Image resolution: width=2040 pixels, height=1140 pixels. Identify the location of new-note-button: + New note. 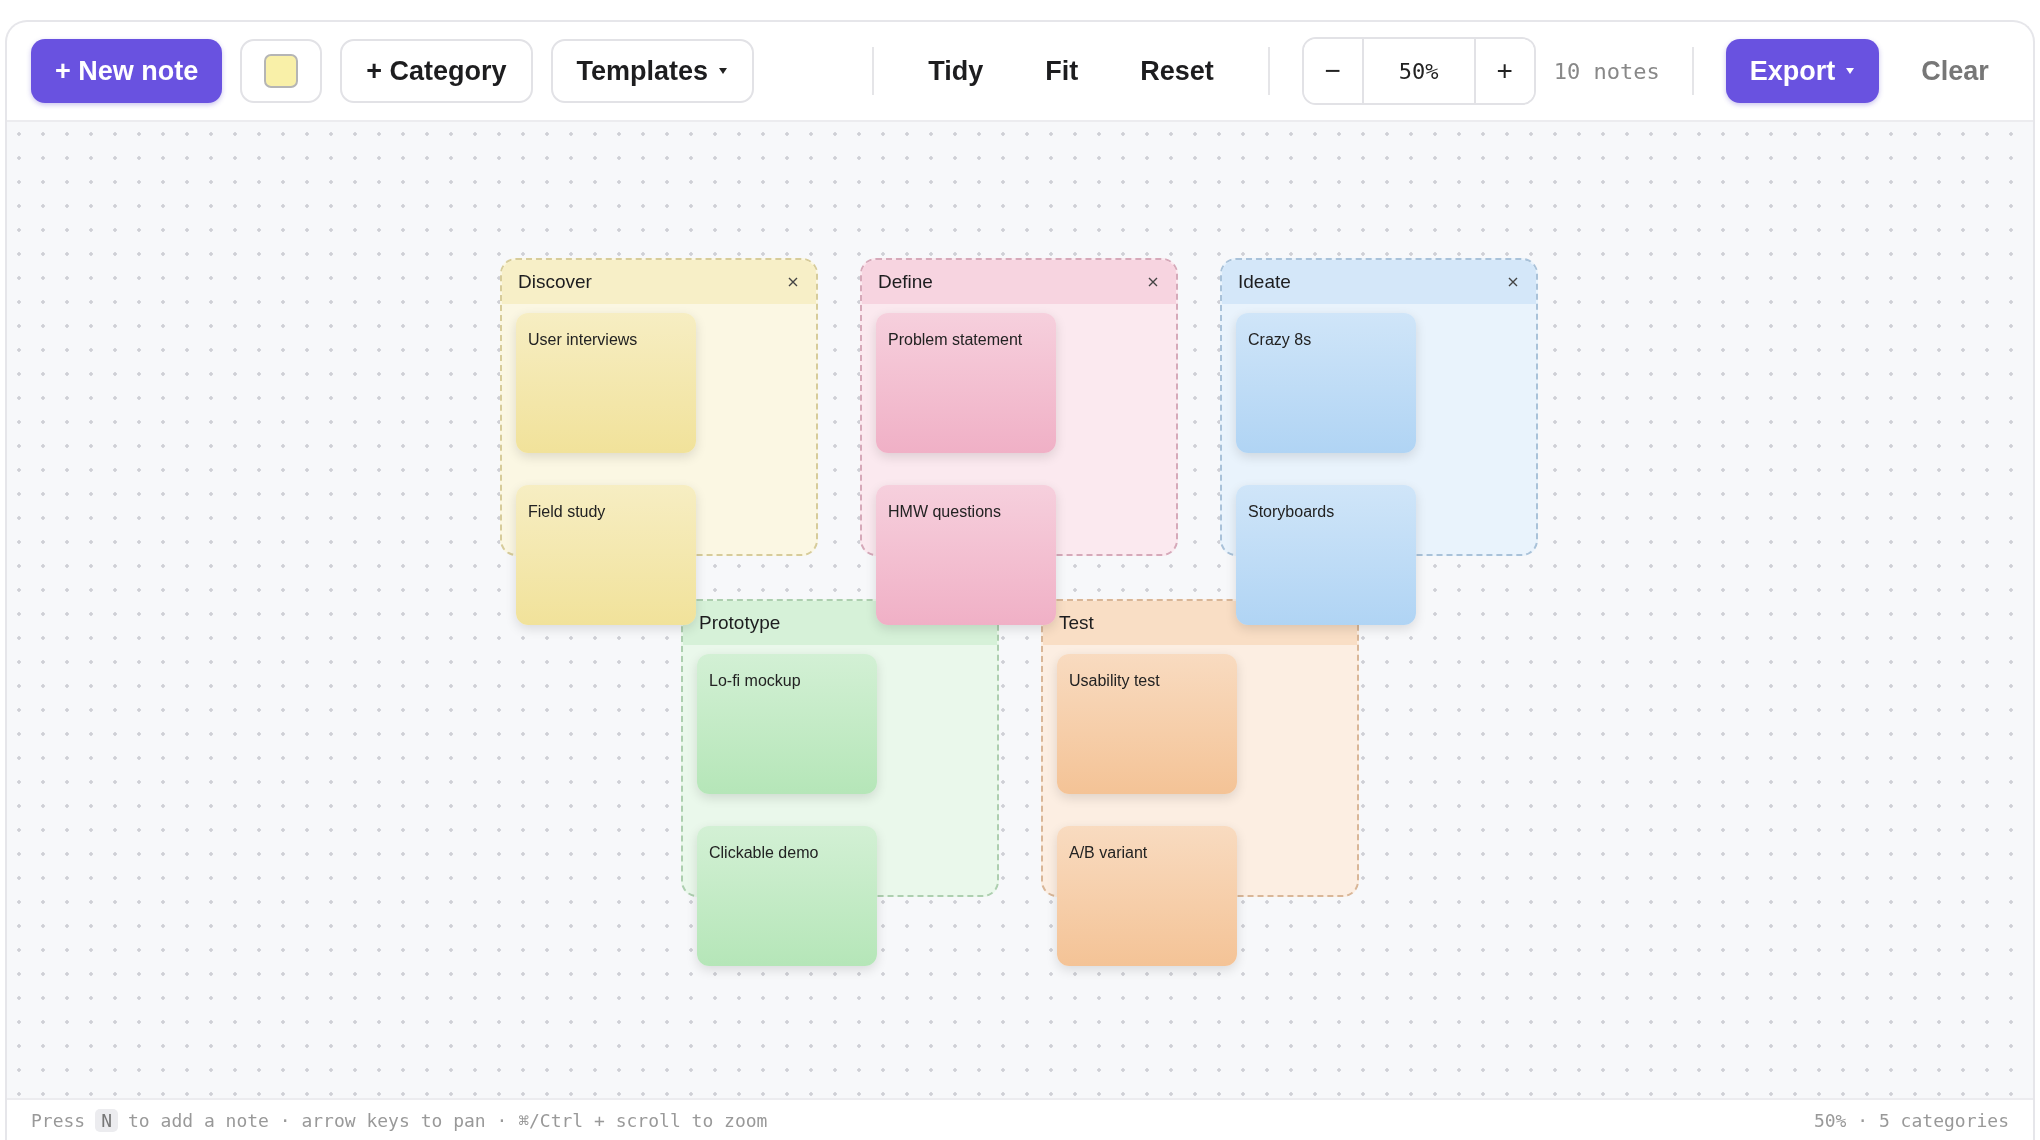
(127, 71).